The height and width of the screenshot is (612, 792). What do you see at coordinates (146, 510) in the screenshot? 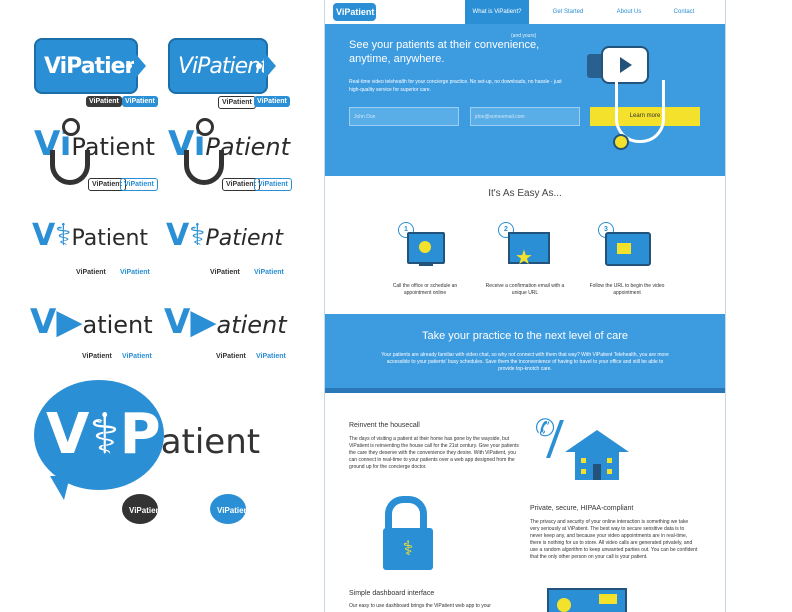
I see `logo-mini-bubble-dark: ViPatient` at bounding box center [146, 510].